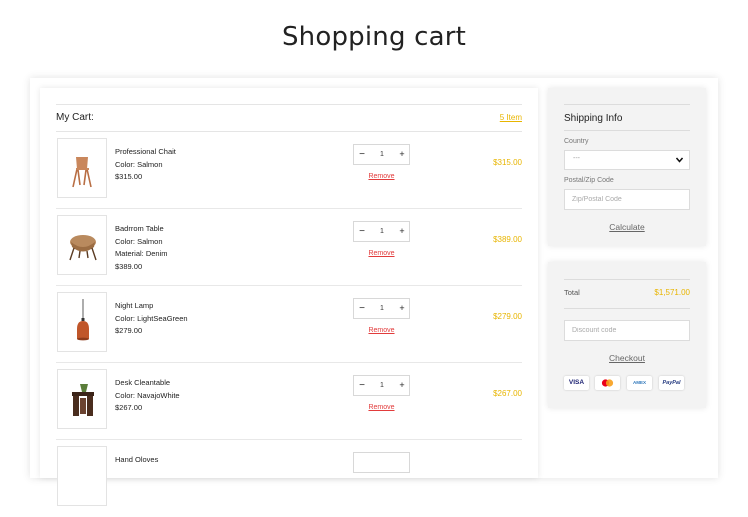  What do you see at coordinates (381, 462) in the screenshot?
I see `quantity-stepper` at bounding box center [381, 462].